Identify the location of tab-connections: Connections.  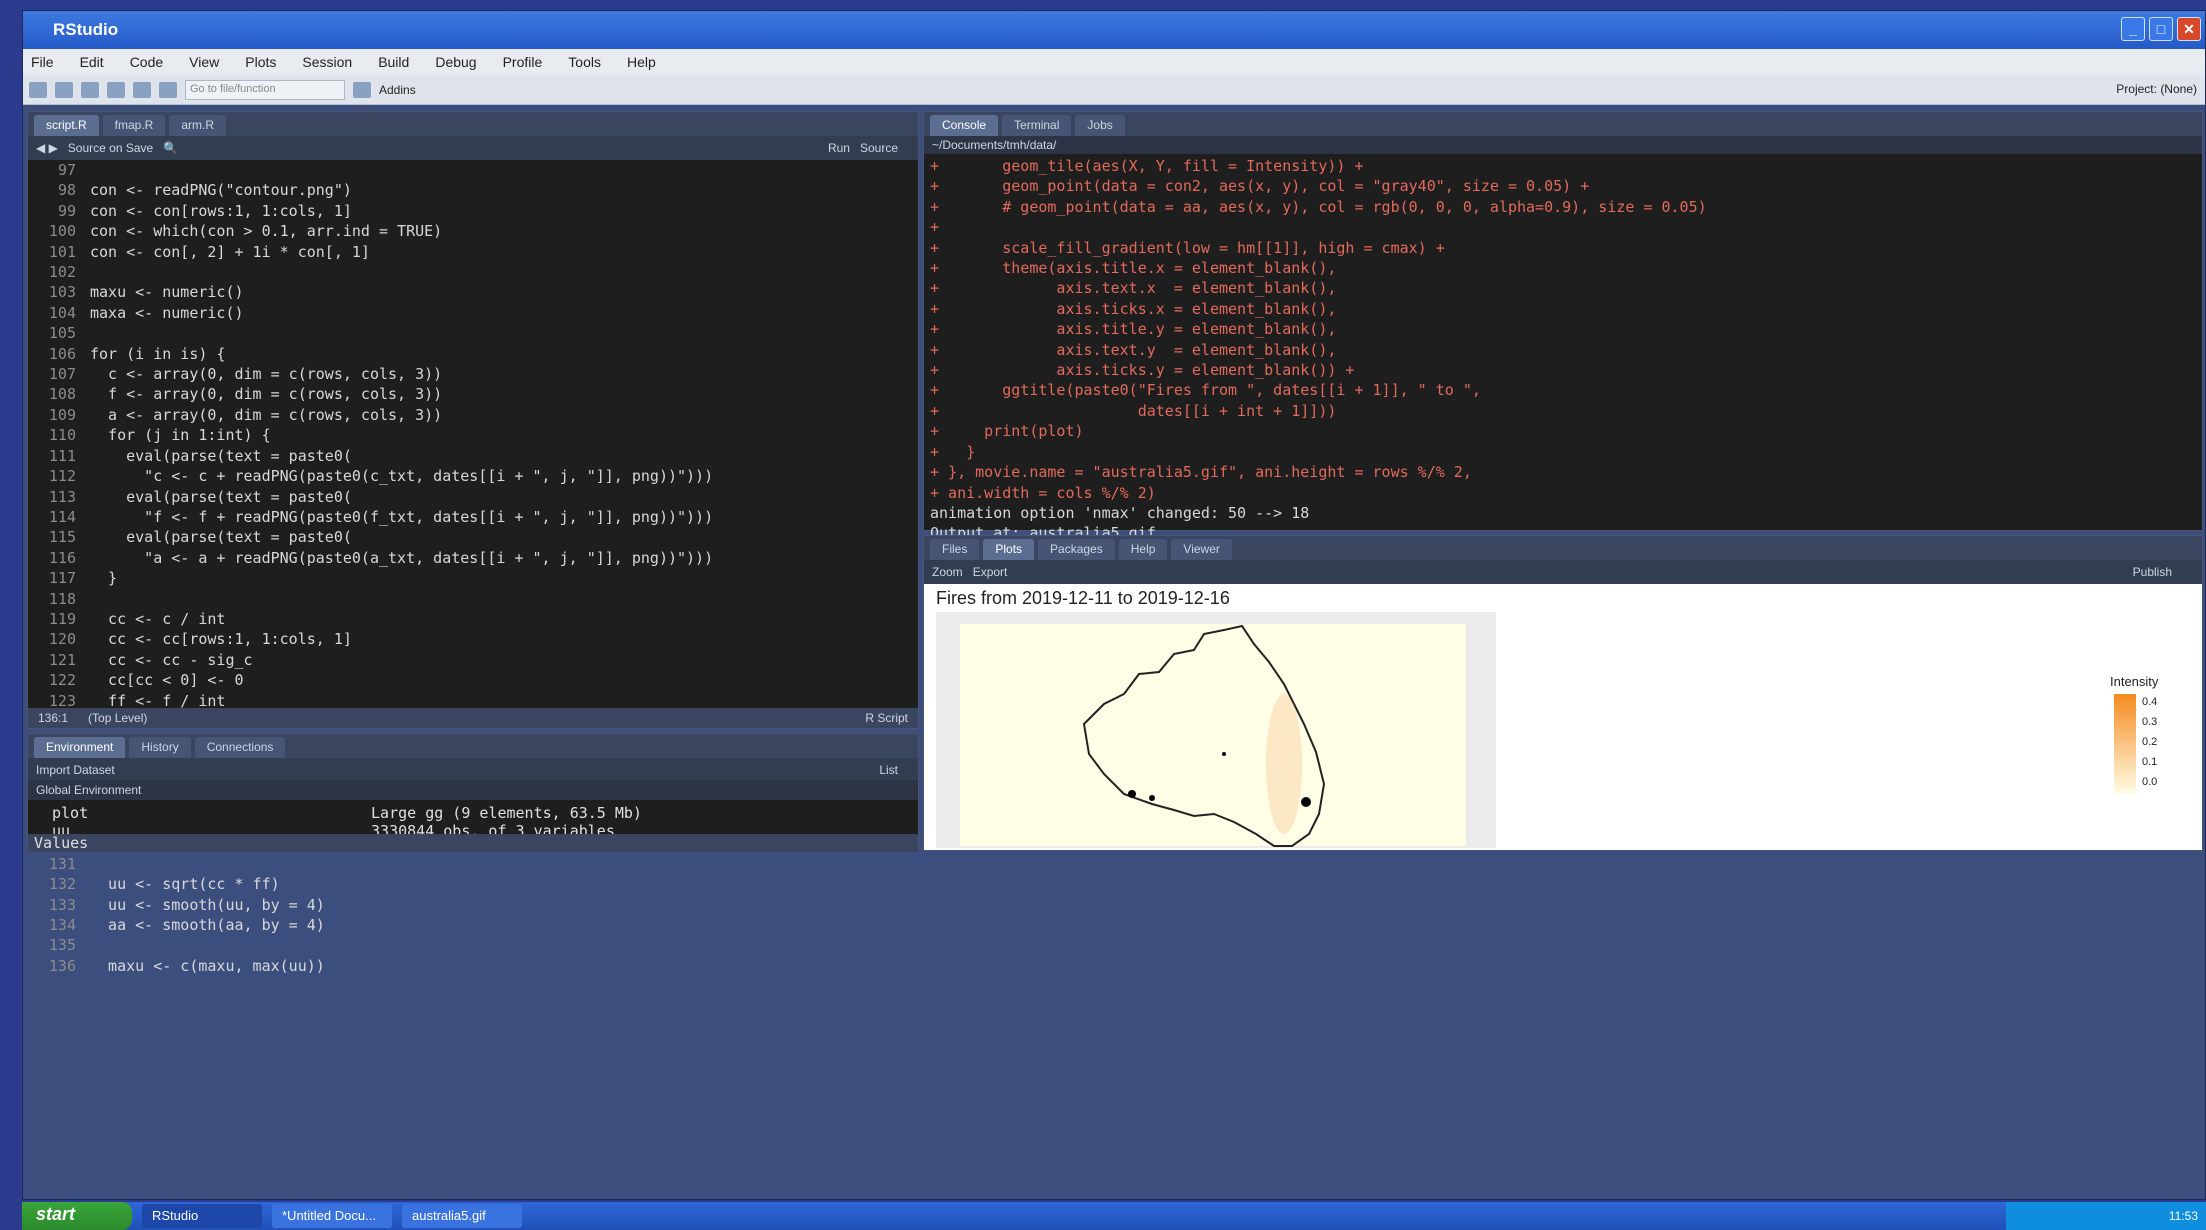
(240, 747).